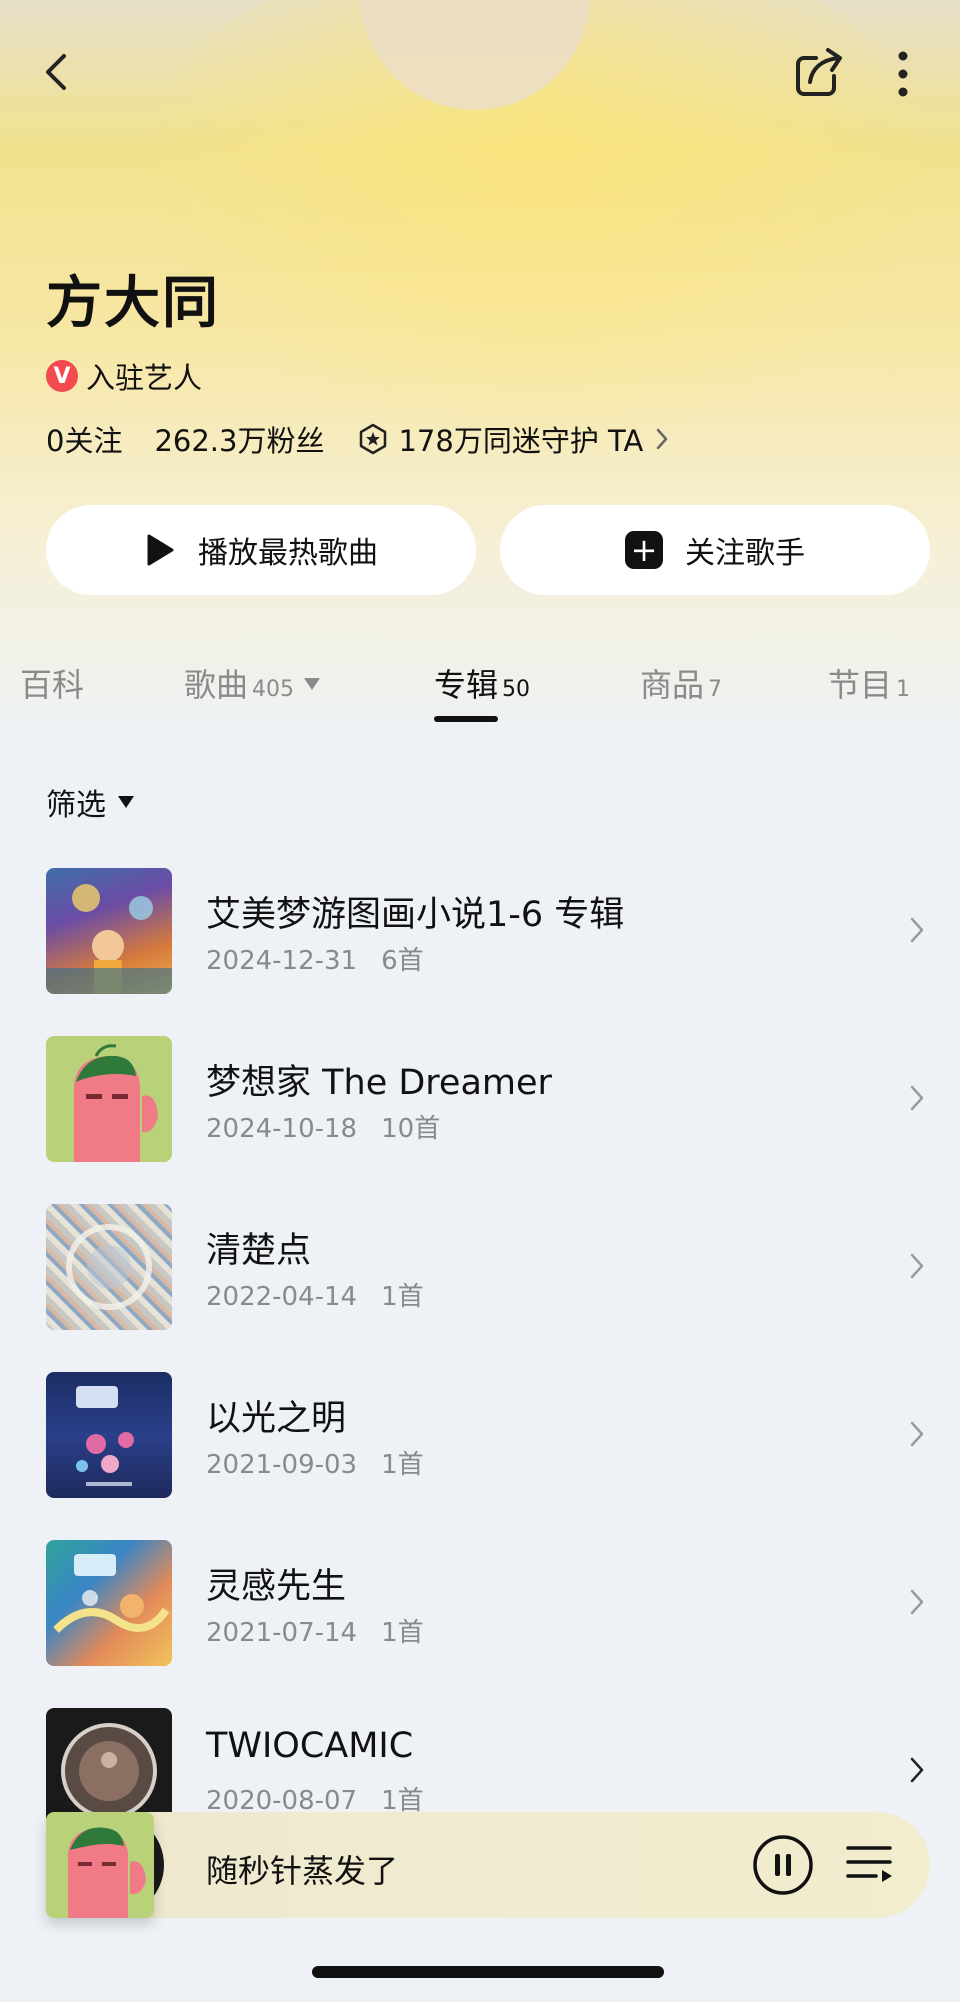 This screenshot has height=2002, width=960. I want to click on more-vertical-icon, so click(903, 74).